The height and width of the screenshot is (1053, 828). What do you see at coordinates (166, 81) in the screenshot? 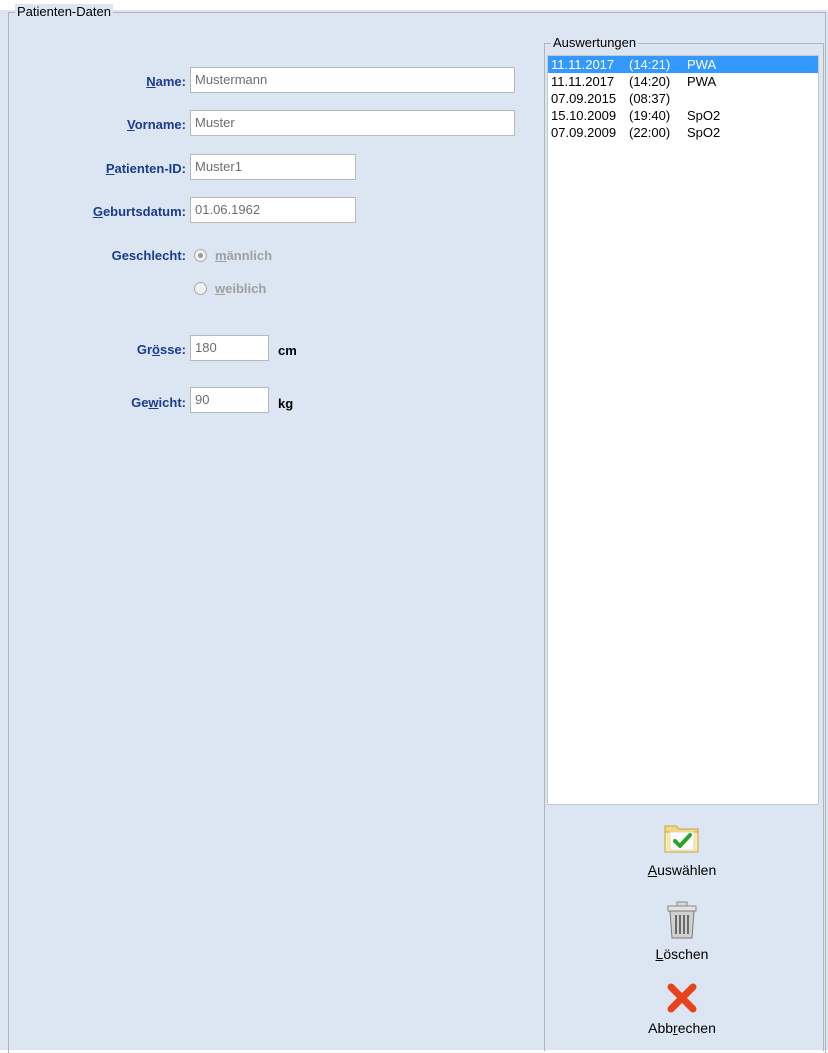
I see `name-label: Name:` at bounding box center [166, 81].